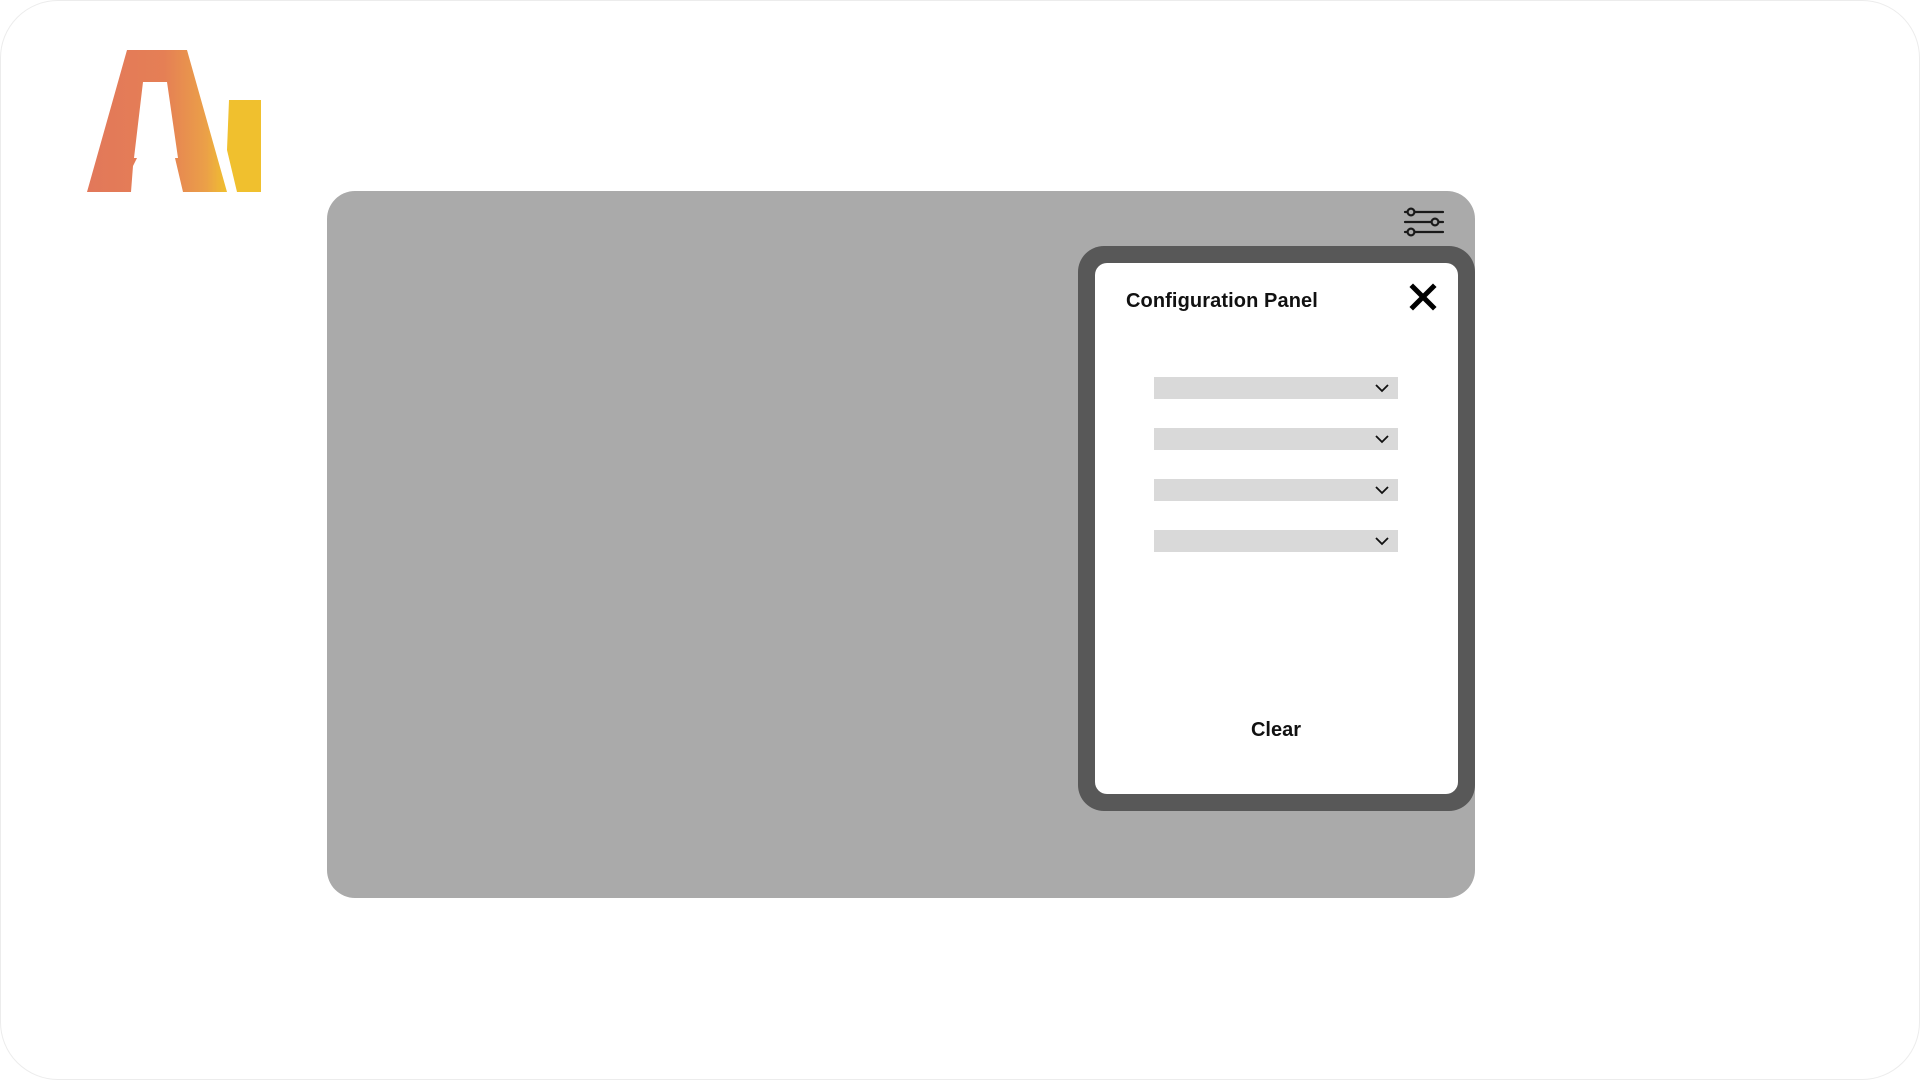 This screenshot has height=1080, width=1920. I want to click on close-icon, so click(1423, 297).